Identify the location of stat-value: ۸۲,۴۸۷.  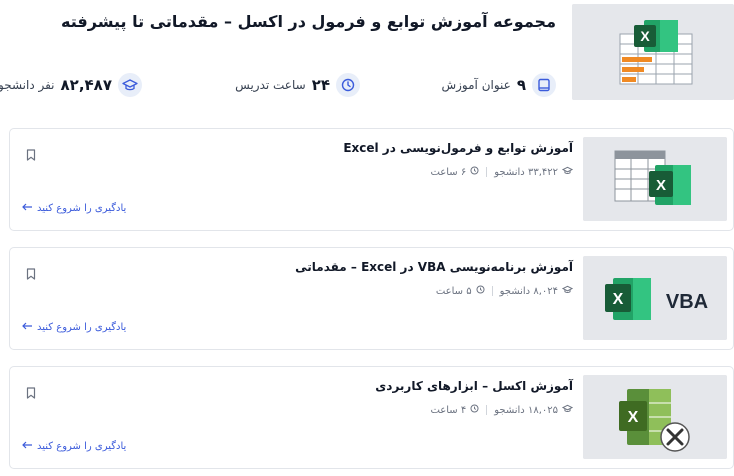
(86, 85).